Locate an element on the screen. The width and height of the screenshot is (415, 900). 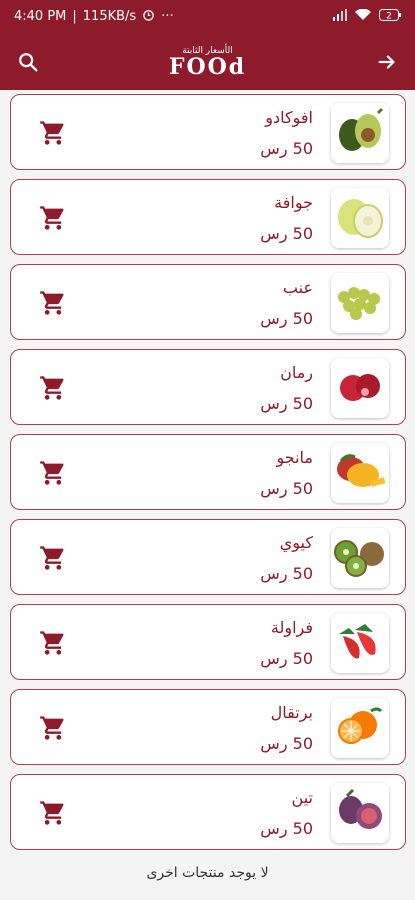
product-card: مانجو 50 رس is located at coordinates (208, 472).